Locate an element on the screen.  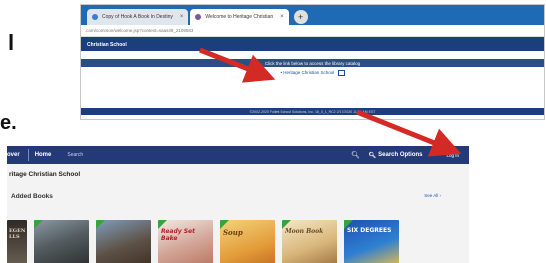
nav-divider is located at coordinates (28, 155).